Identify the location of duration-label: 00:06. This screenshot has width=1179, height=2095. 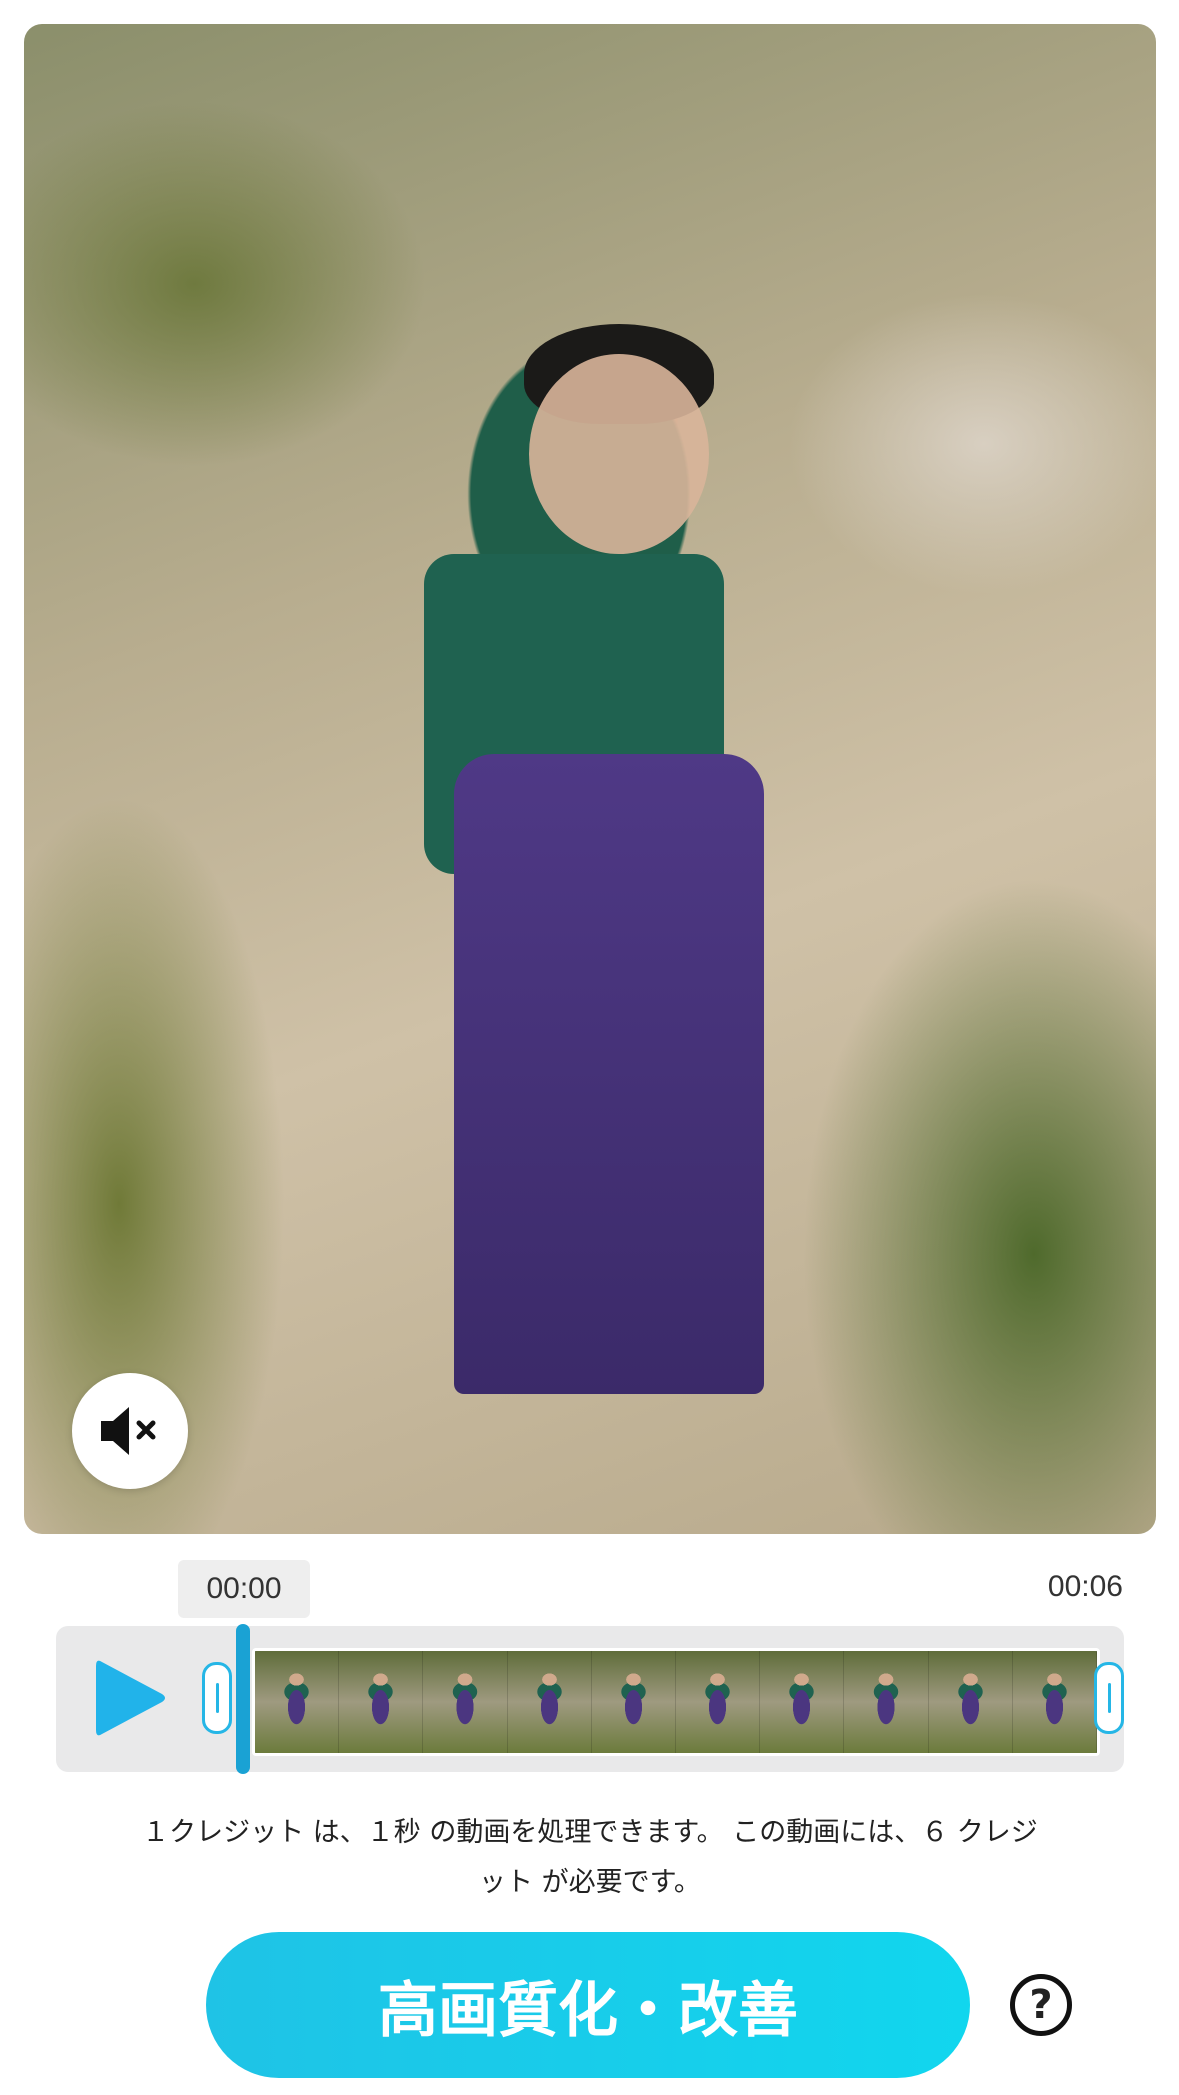
(1085, 1586).